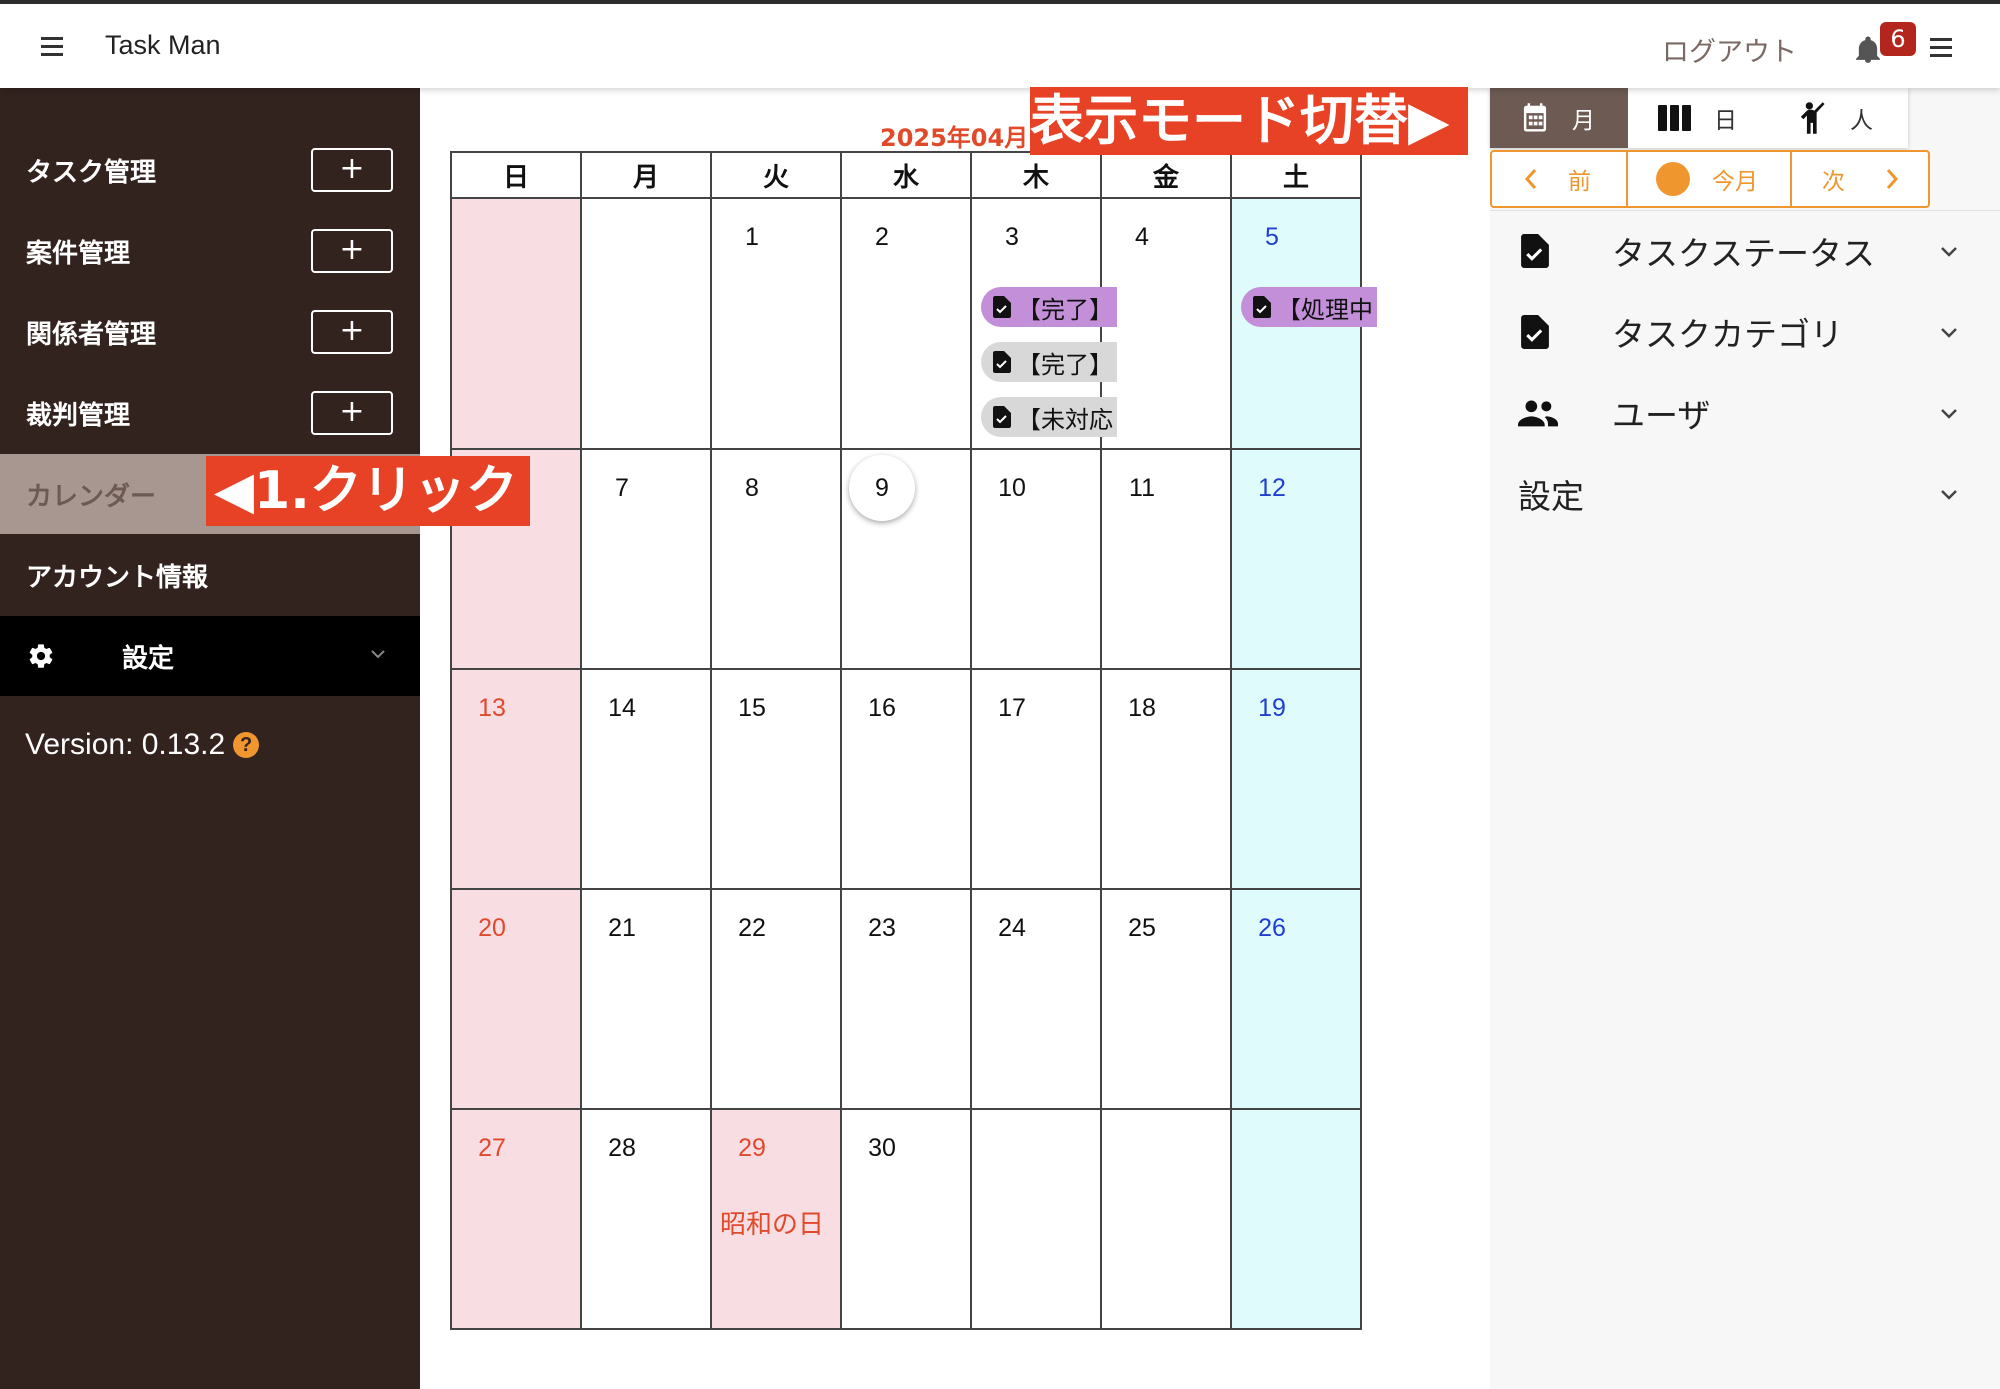 The width and height of the screenshot is (2000, 1389). I want to click on sidebar-item-stakeholder-management: 関係者管理 +, so click(210, 332).